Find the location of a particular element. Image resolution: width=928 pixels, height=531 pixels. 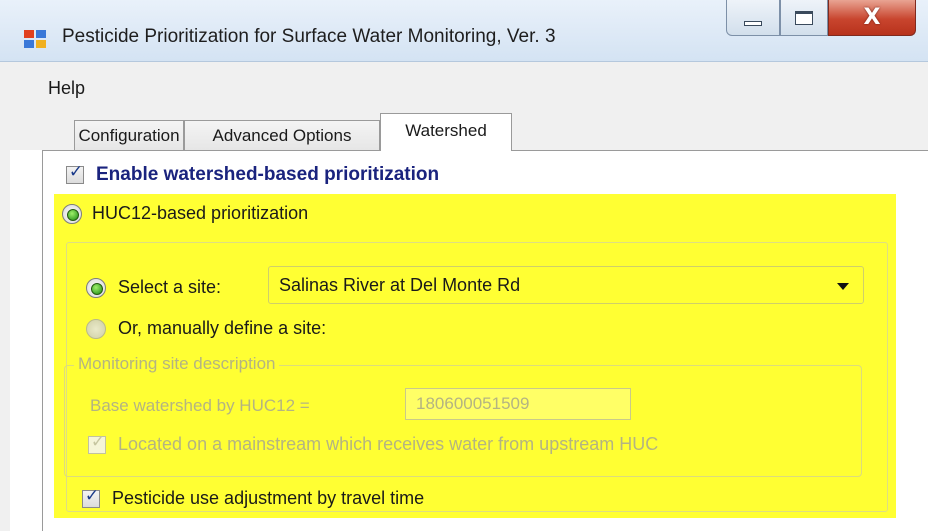

close-button: X is located at coordinates (872, 18).